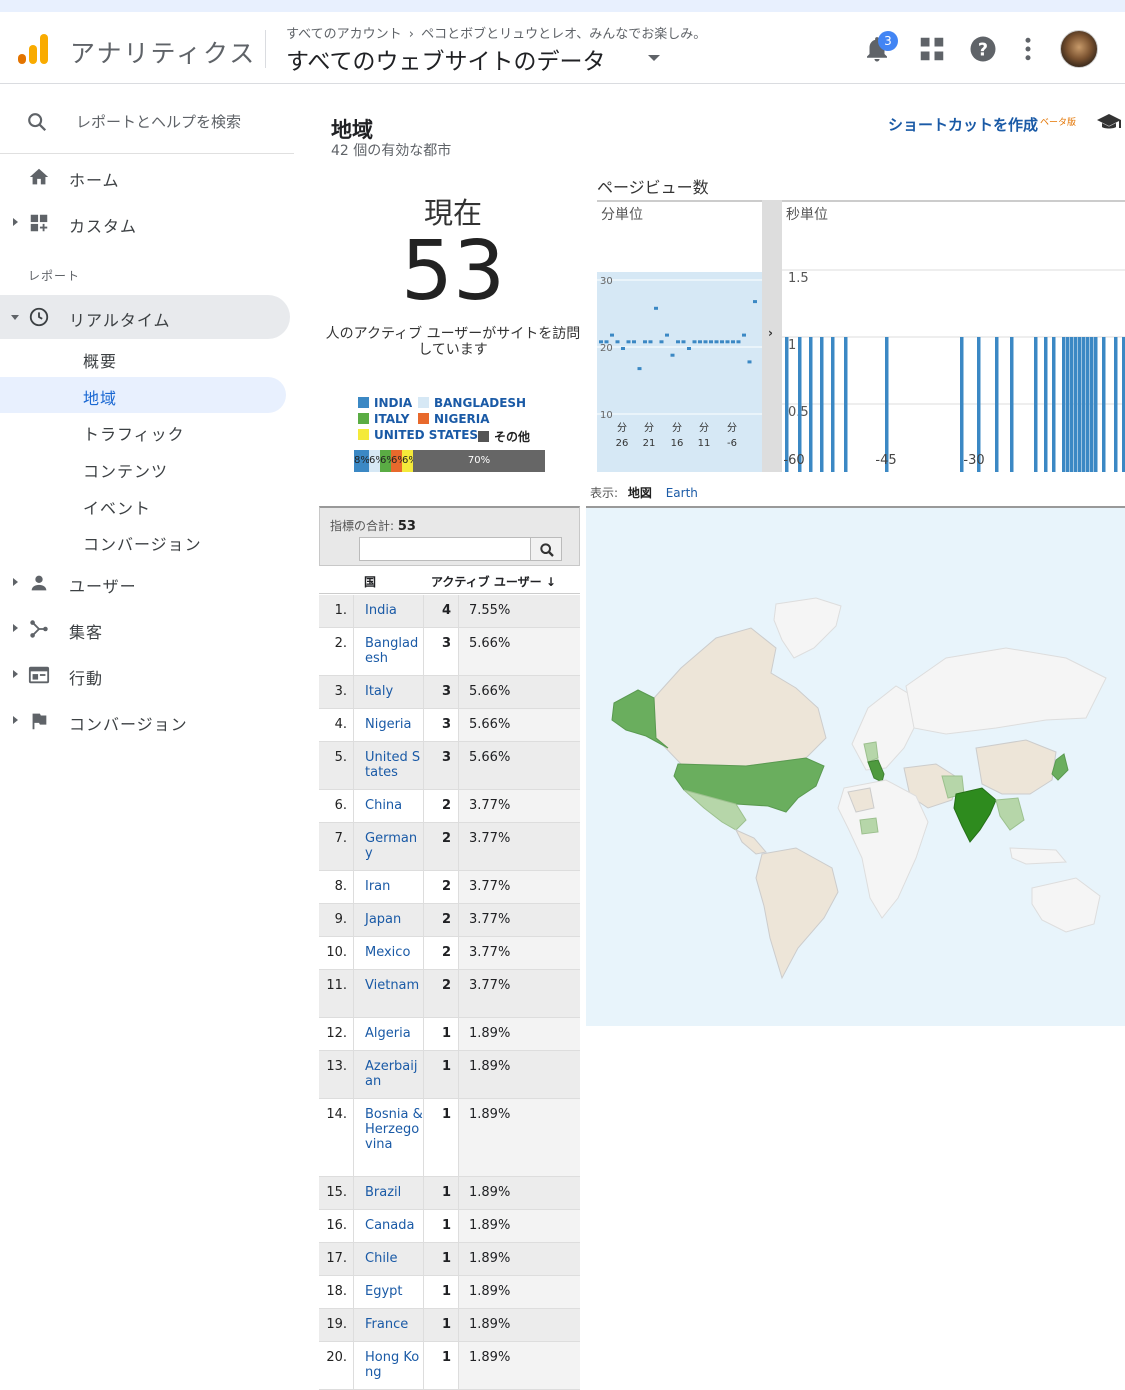  What do you see at coordinates (389, 887) in the screenshot?
I see `country-link: Iran` at bounding box center [389, 887].